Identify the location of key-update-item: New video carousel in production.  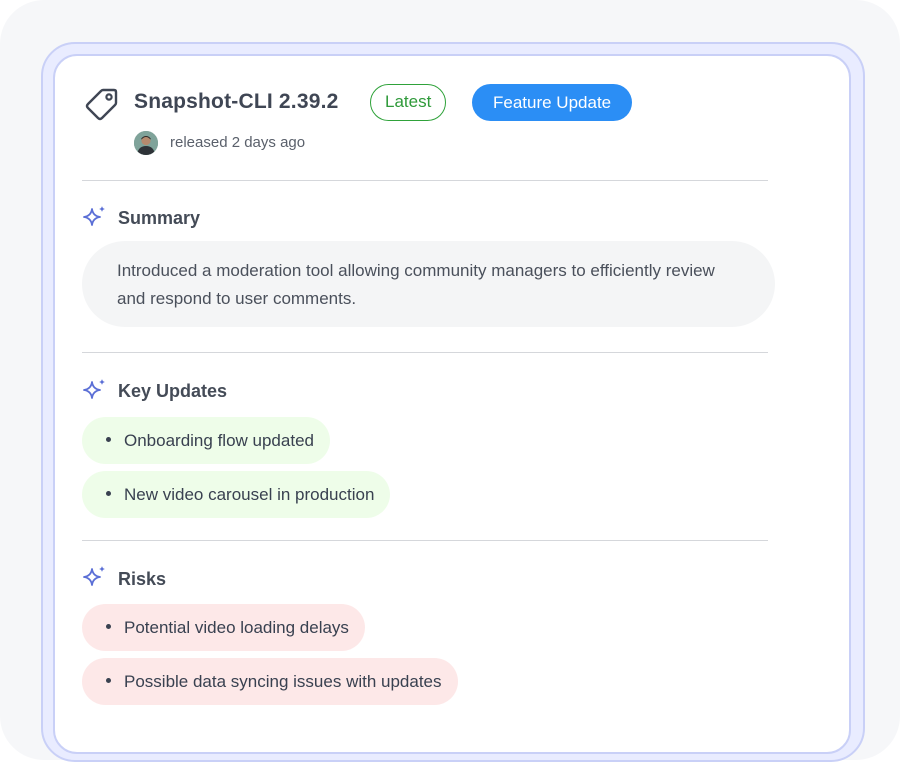
(236, 494).